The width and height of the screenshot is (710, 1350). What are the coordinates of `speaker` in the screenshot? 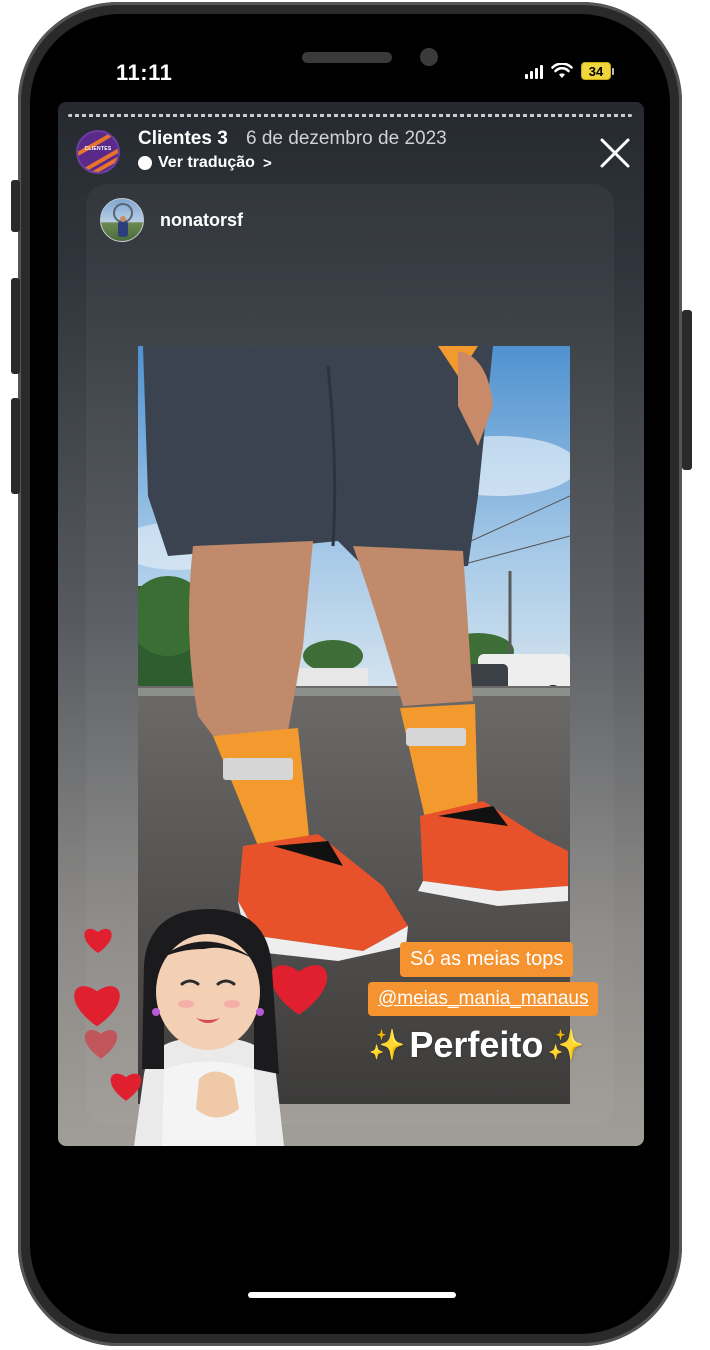 It's located at (347, 57).